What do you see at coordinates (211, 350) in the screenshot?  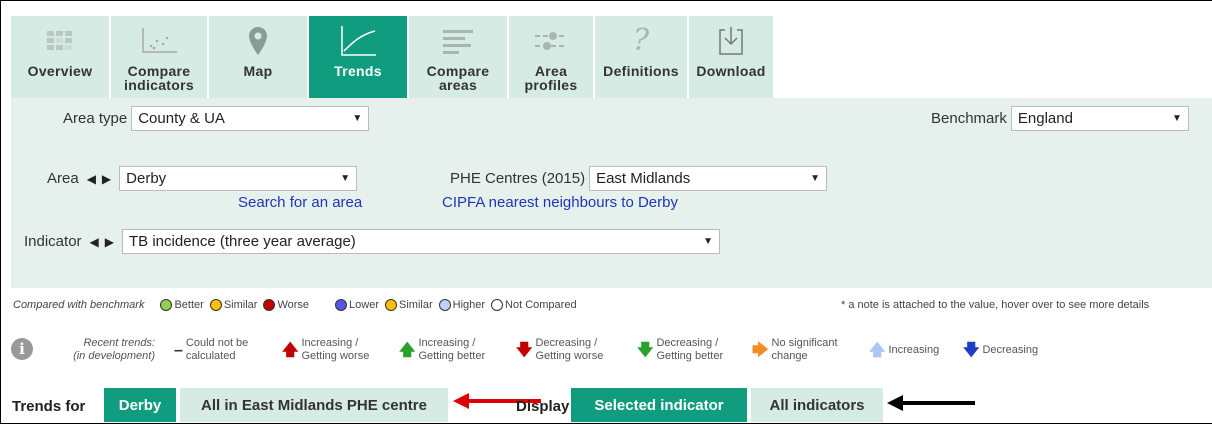 I see `trend-not-calculated: – Could not be calculated` at bounding box center [211, 350].